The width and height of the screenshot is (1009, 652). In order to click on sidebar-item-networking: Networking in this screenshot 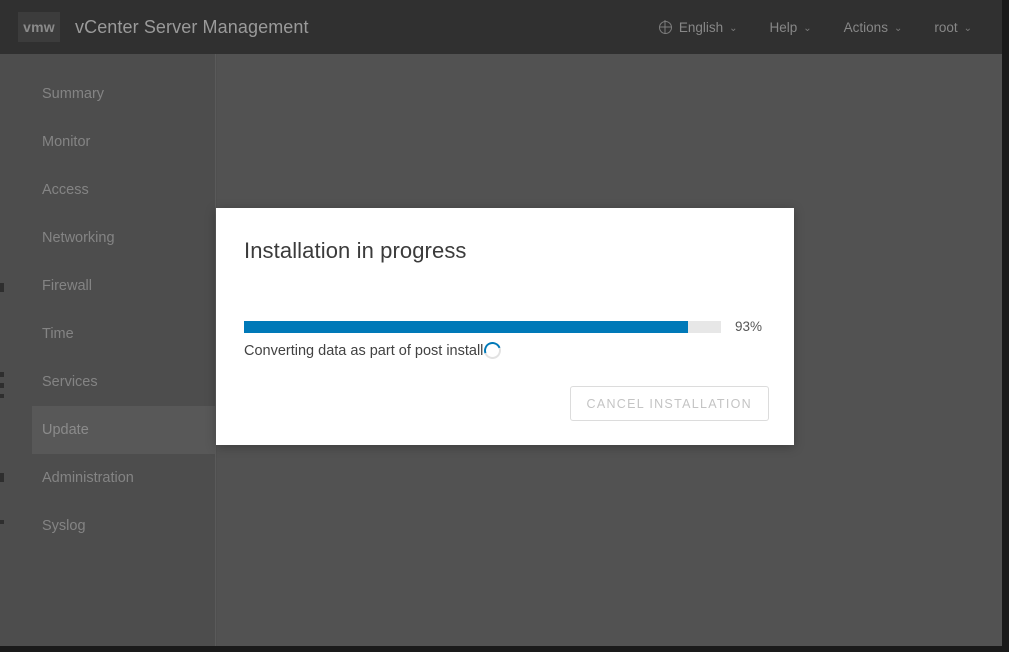, I will do `click(107, 238)`.